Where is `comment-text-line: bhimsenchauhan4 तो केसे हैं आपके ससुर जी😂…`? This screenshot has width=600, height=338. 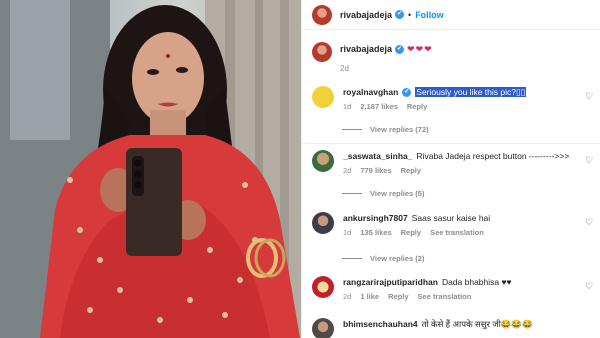 comment-text-line: bhimsenchauhan4 तो केसे हैं आपके ससुर जी😂… is located at coordinates (438, 324).